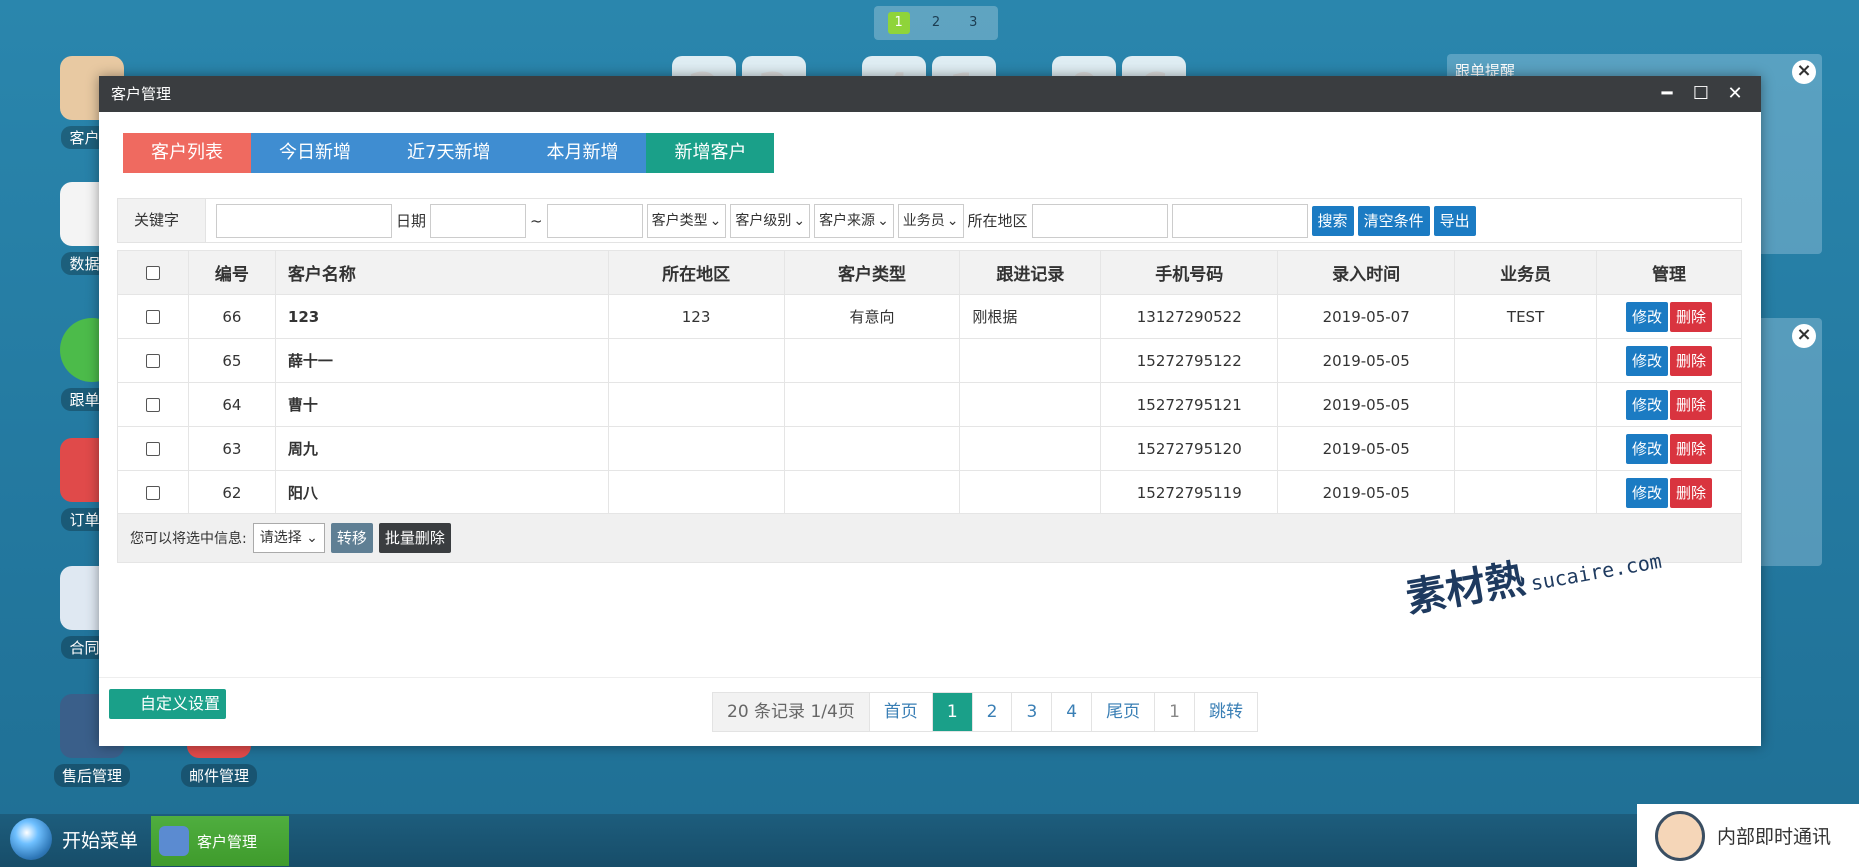 The width and height of the screenshot is (1859, 867). Describe the element at coordinates (231, 316) in the screenshot. I see `cell-id: 66` at that location.